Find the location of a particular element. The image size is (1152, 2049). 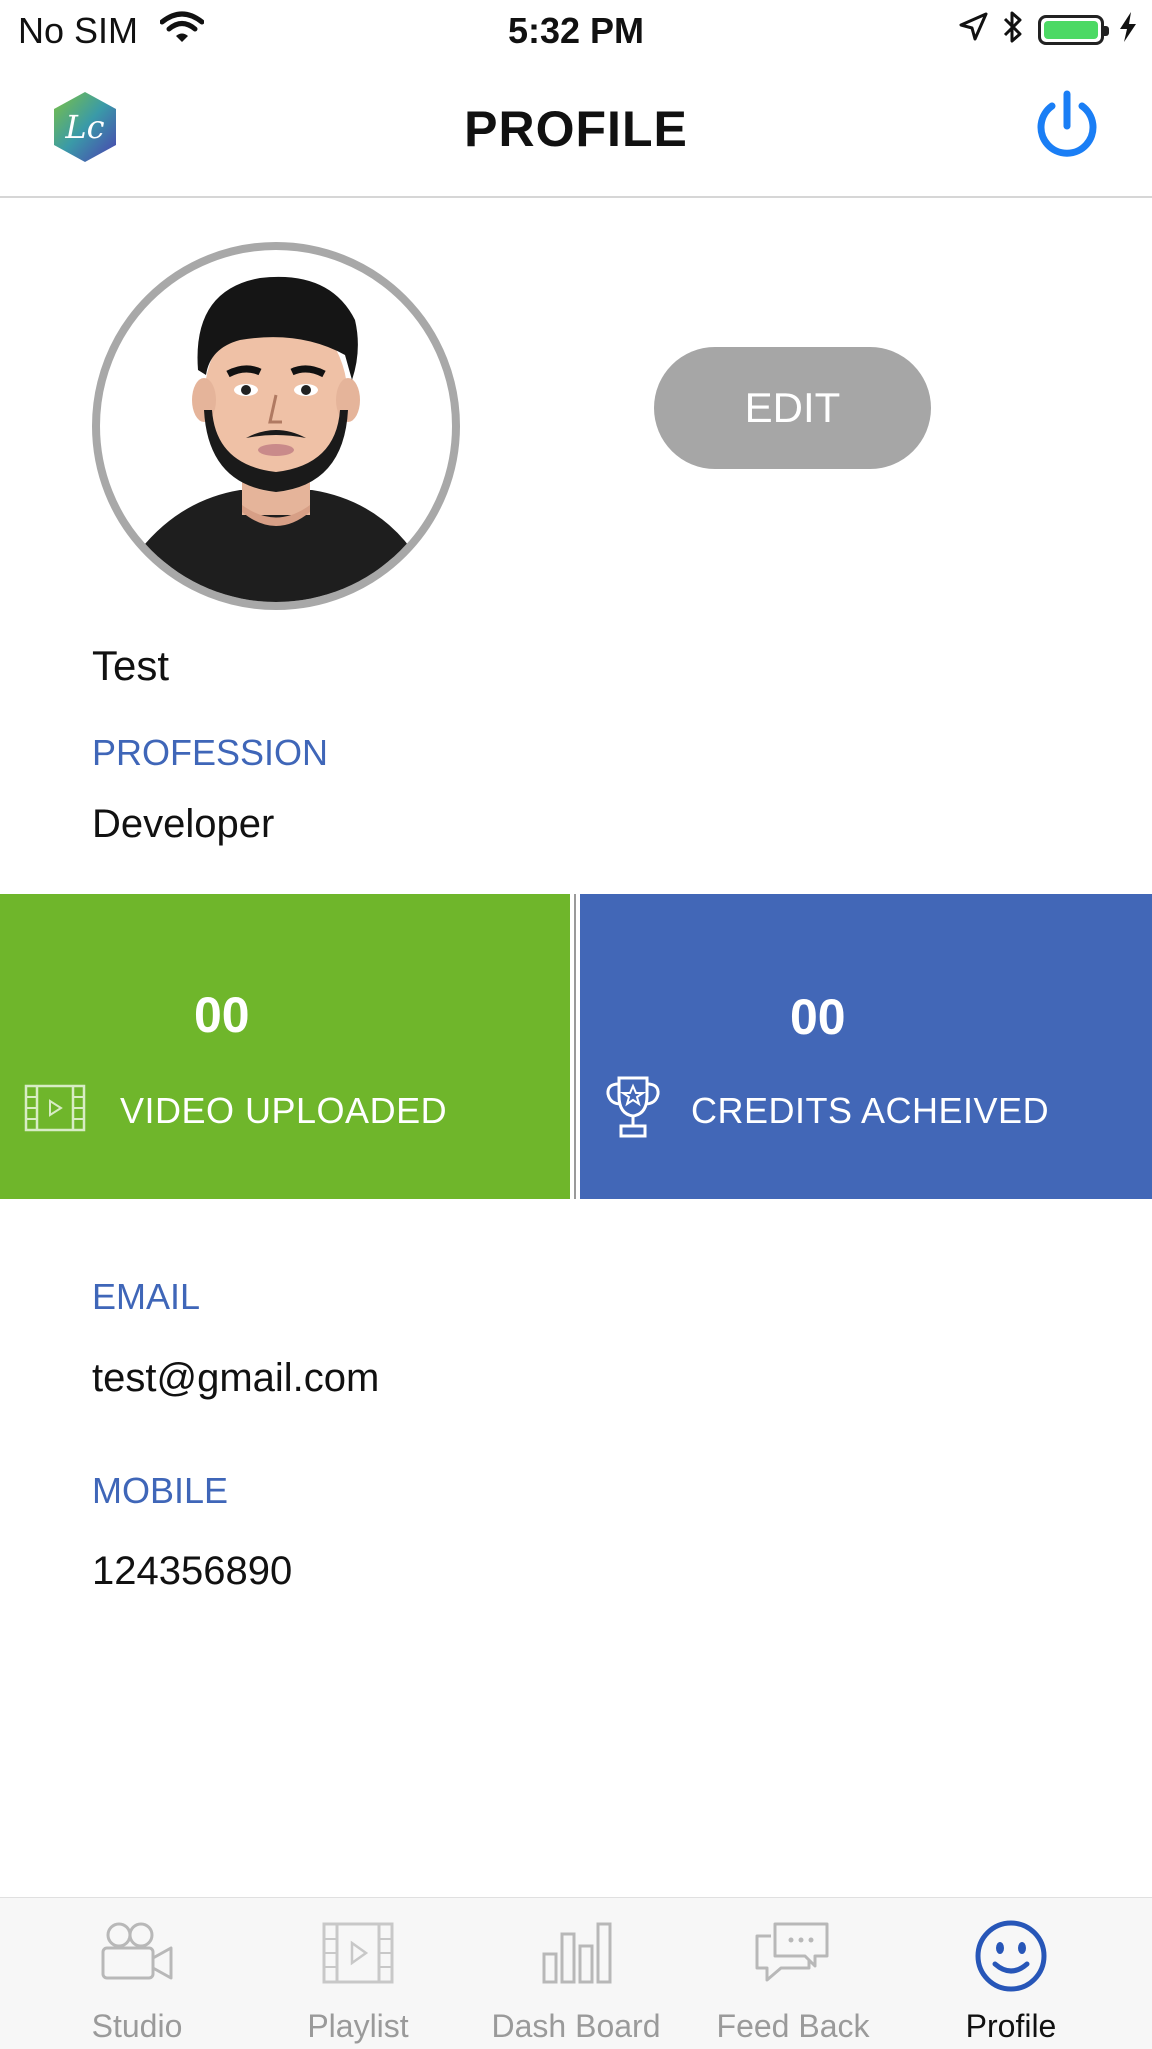

bluetooth-icon is located at coordinates (1013, 29).